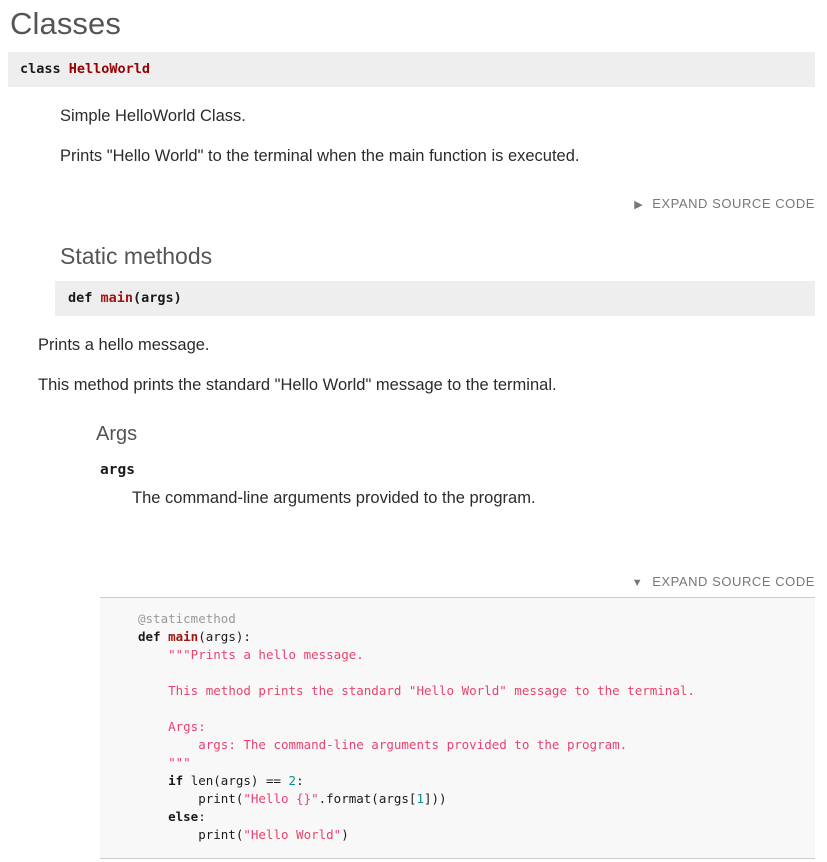 The height and width of the screenshot is (862, 827). What do you see at coordinates (435, 298) in the screenshot?
I see `method-signature: def main(args)` at bounding box center [435, 298].